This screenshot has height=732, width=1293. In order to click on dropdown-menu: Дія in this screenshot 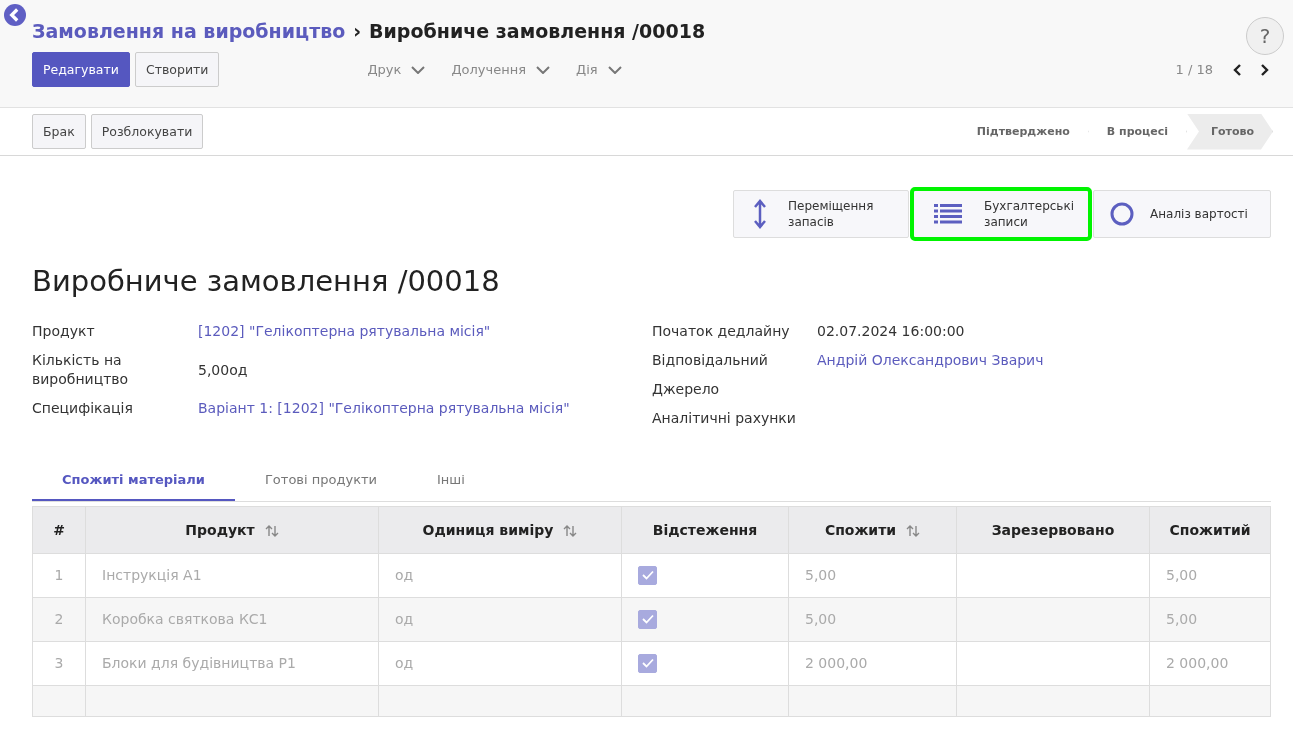, I will do `click(599, 69)`.